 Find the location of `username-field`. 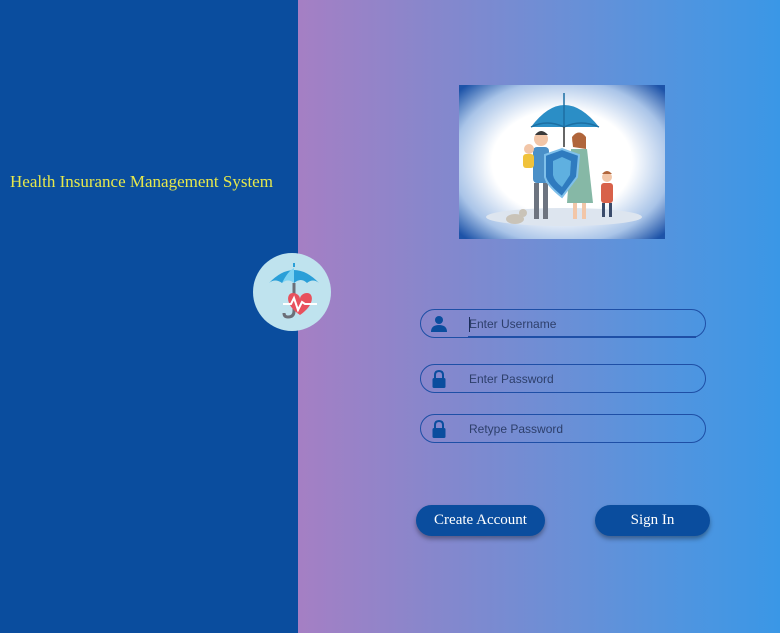

username-field is located at coordinates (563, 323).